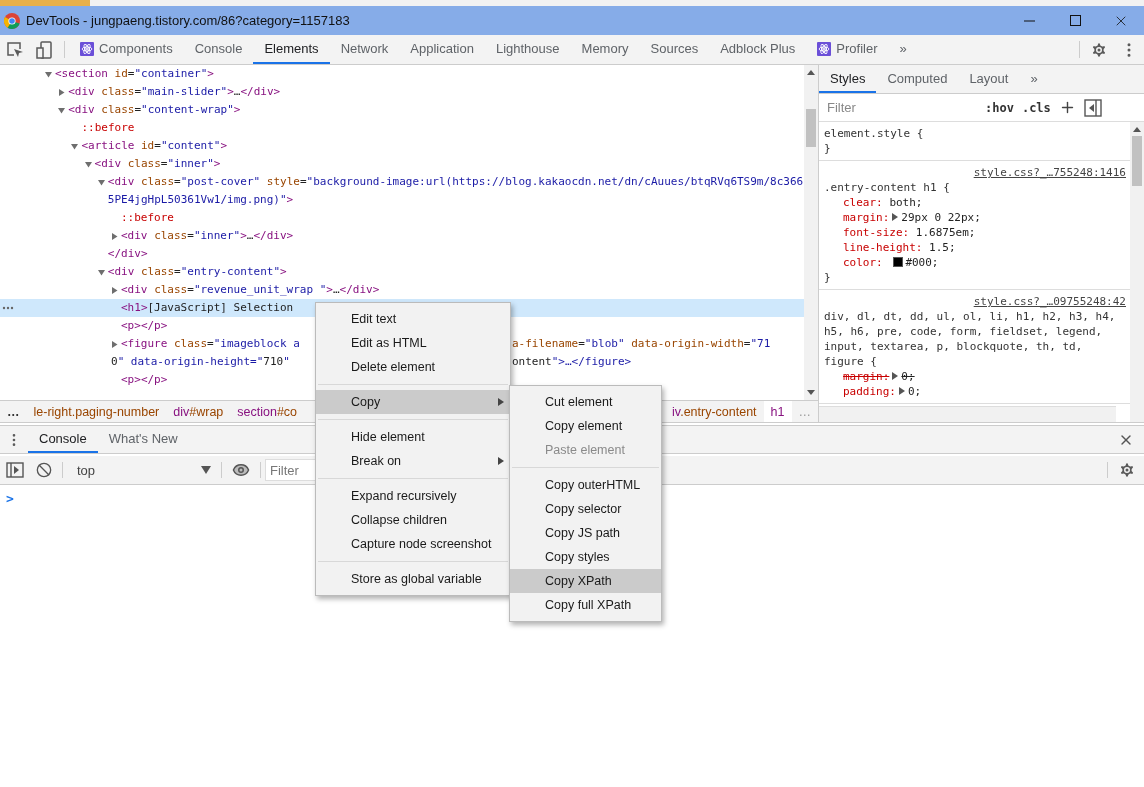 This screenshot has width=1144, height=787. I want to click on css-property: margin: 0;, so click(879, 376).